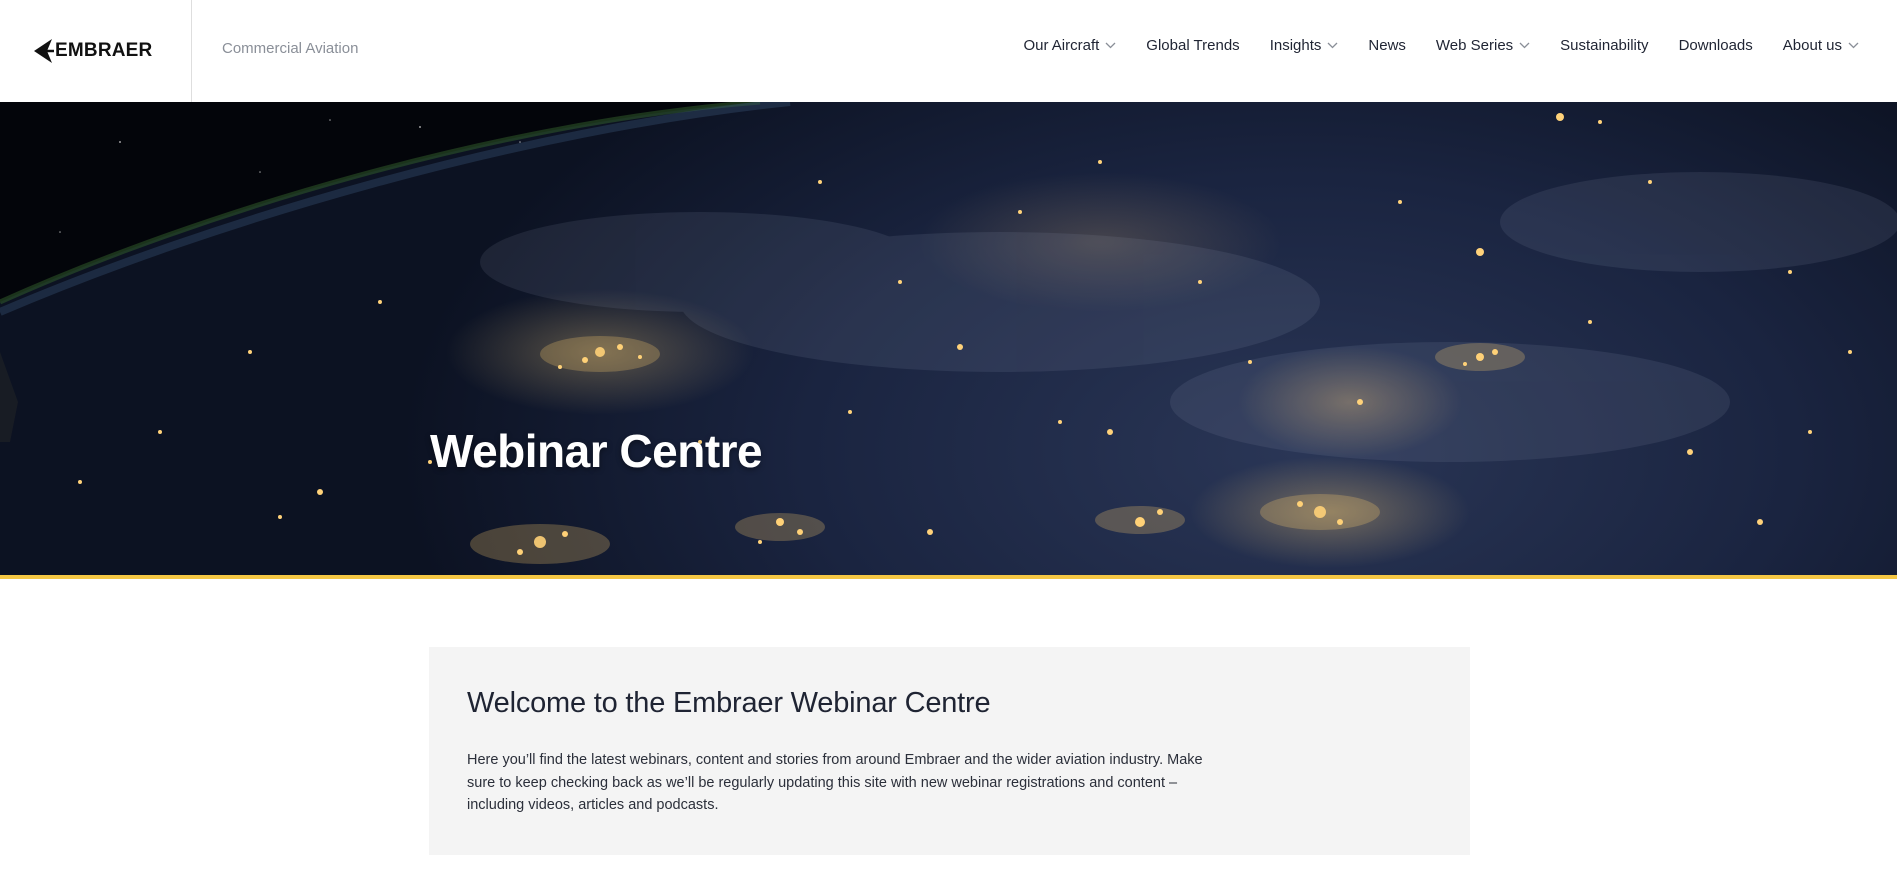 This screenshot has height=881, width=1897. I want to click on nav-item-global-trends: Global Trends, so click(1192, 45).